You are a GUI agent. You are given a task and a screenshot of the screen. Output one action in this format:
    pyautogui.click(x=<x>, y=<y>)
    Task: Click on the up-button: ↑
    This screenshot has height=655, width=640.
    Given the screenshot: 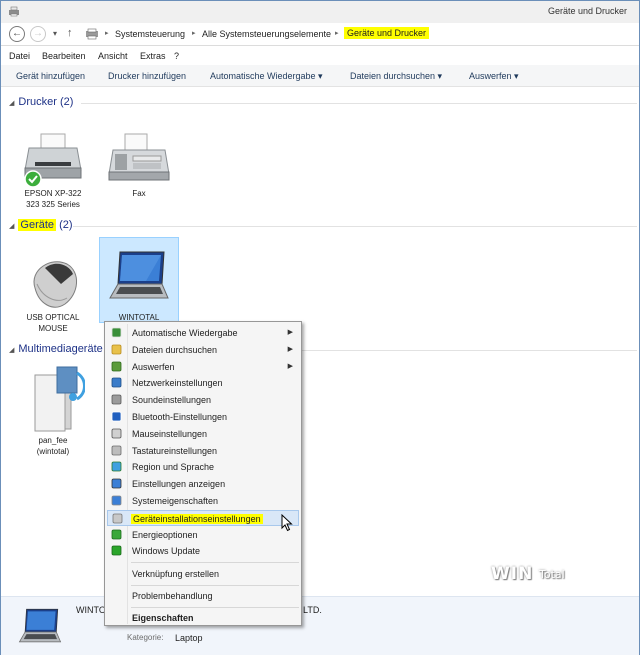 What is the action you would take?
    pyautogui.click(x=70, y=33)
    